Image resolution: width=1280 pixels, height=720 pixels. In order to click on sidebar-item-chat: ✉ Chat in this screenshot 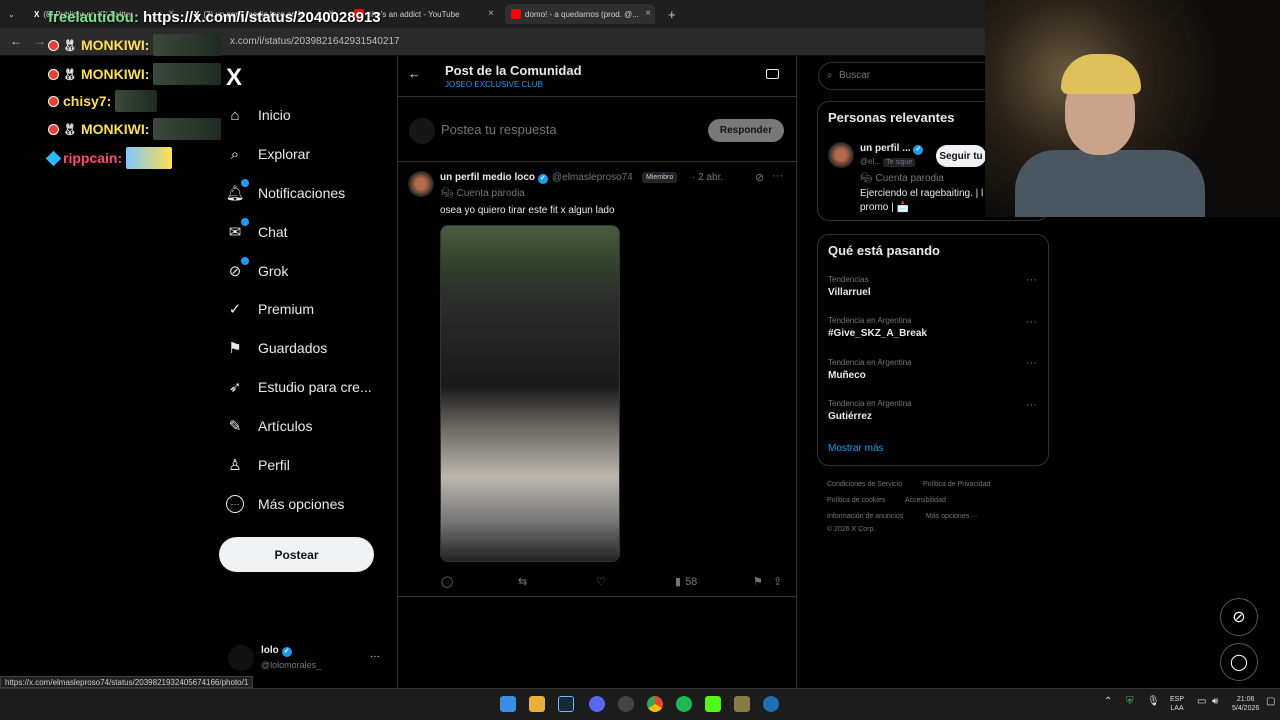, I will do `click(257, 229)`.